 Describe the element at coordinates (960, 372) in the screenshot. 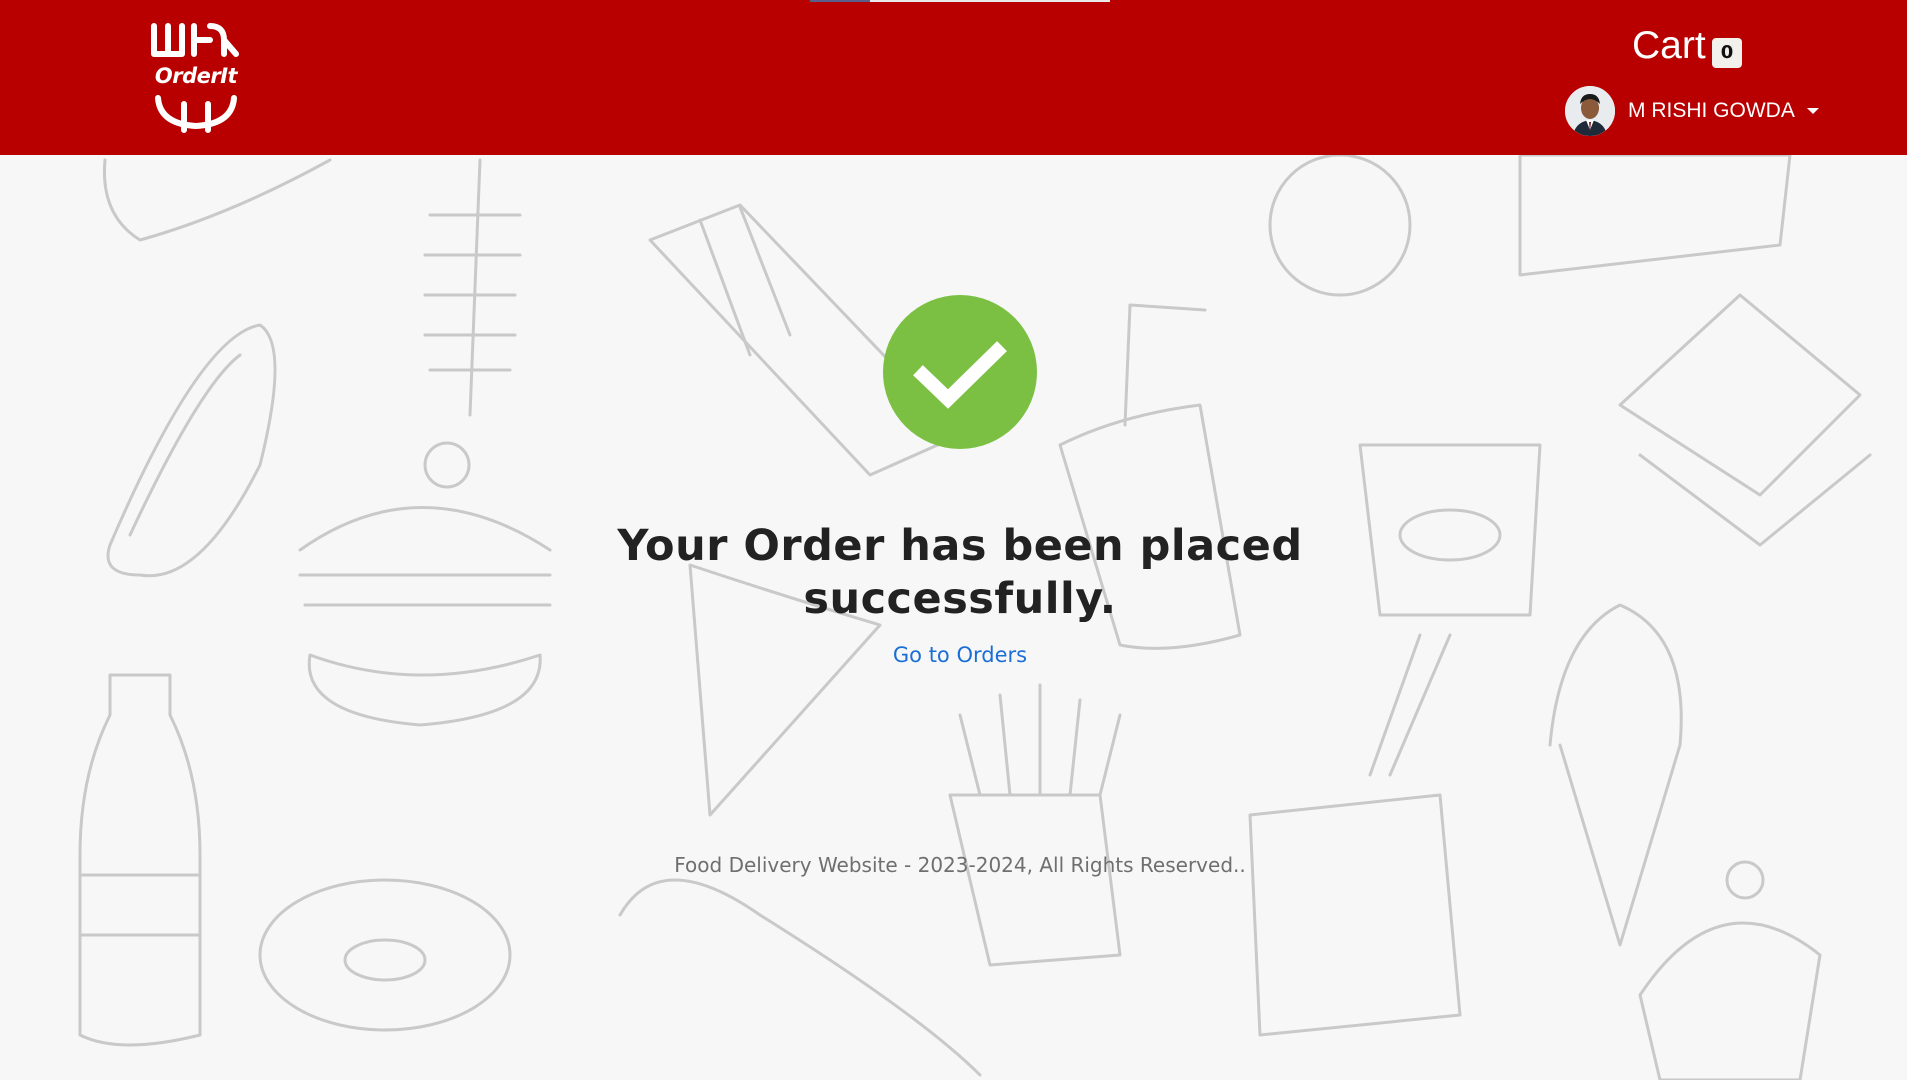

I see `check-circle-icon` at that location.